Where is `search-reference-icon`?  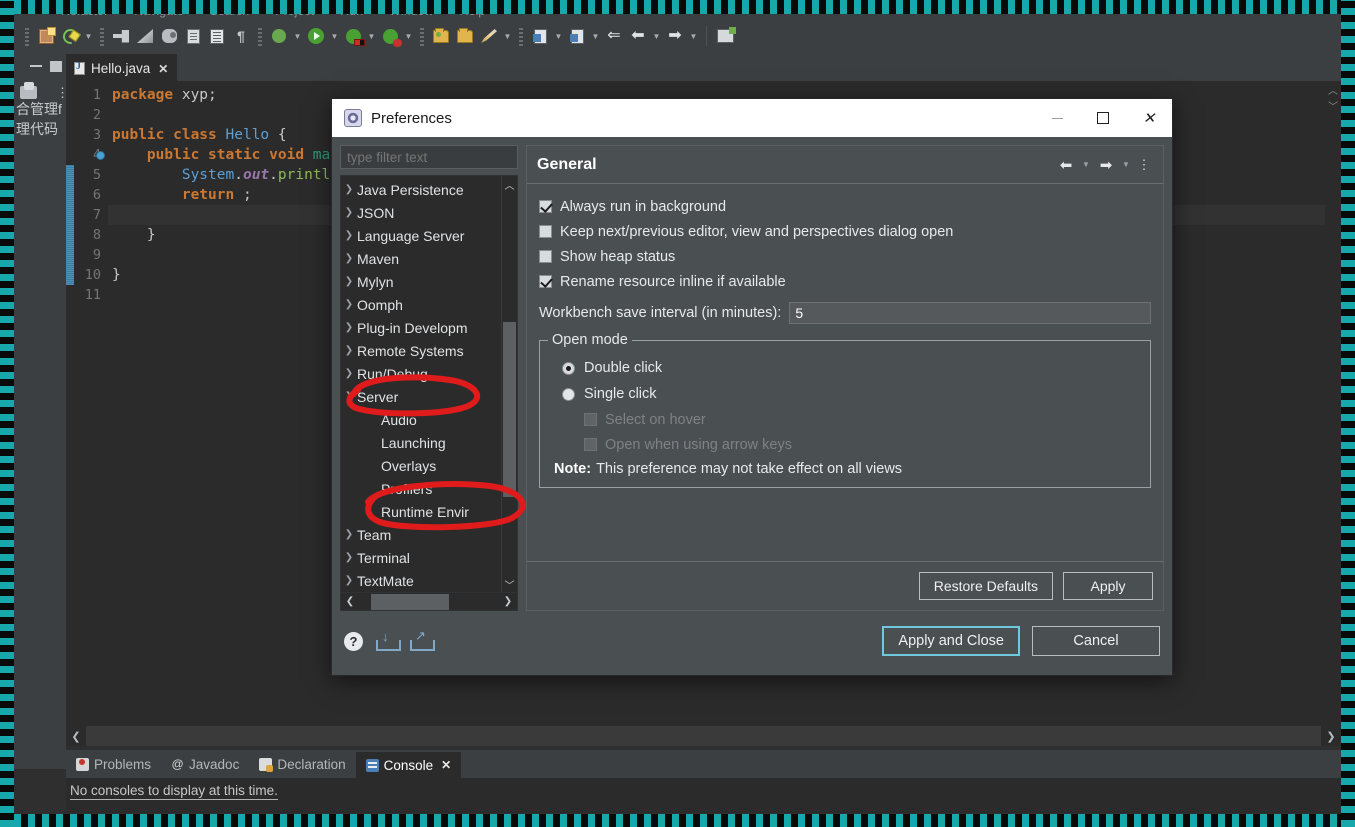
search-reference-icon is located at coordinates (577, 36).